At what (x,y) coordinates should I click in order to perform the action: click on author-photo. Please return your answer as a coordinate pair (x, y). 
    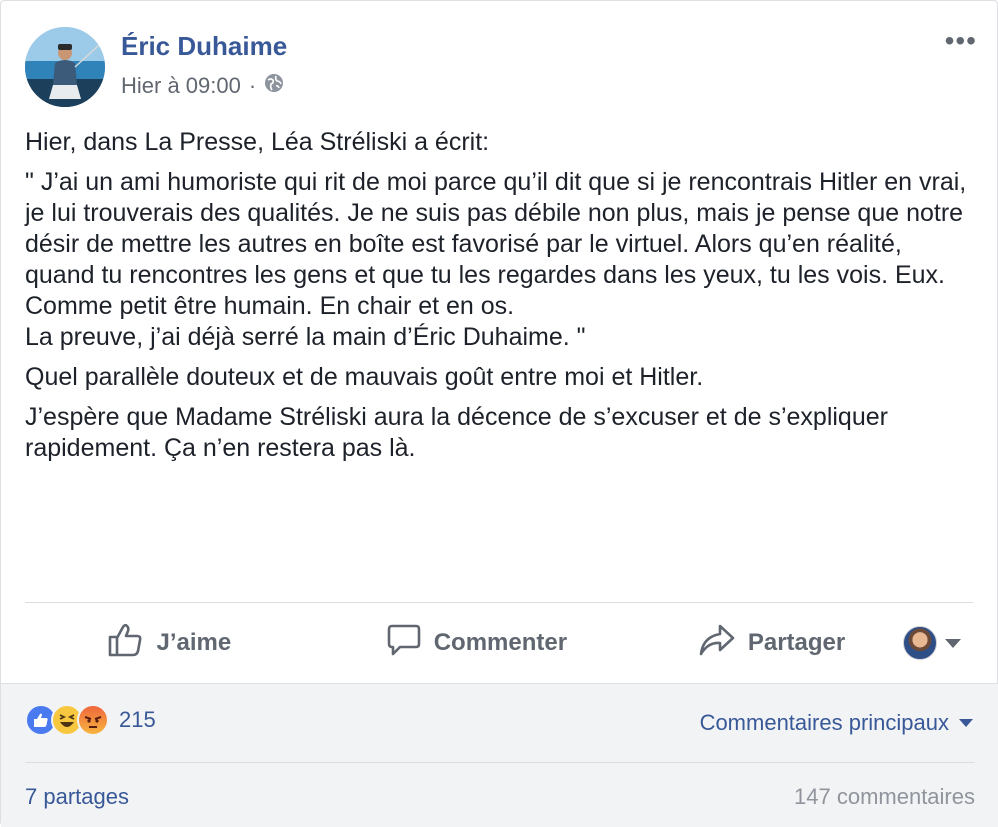
    Looking at the image, I should click on (65, 67).